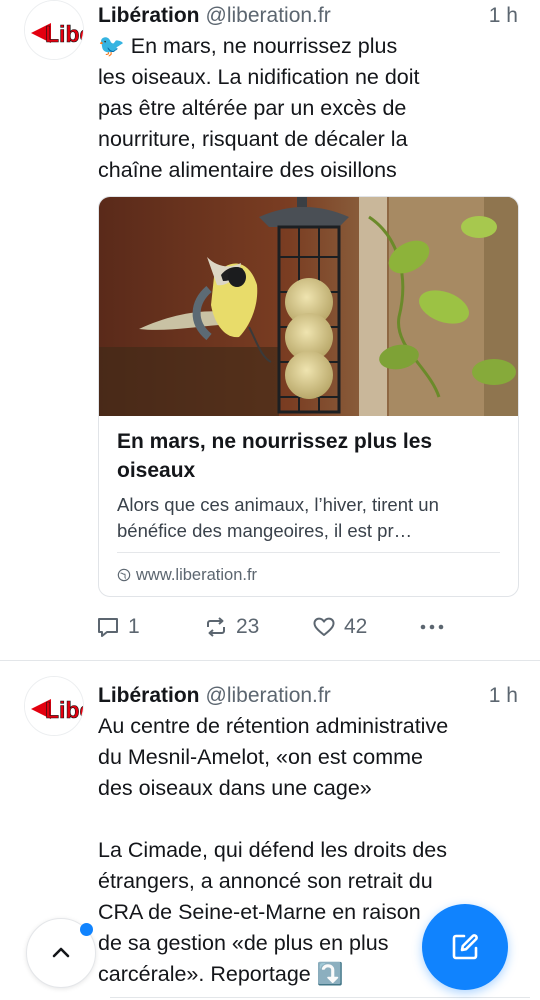 This screenshot has width=540, height=1000. I want to click on ellipsis-icon, so click(432, 627).